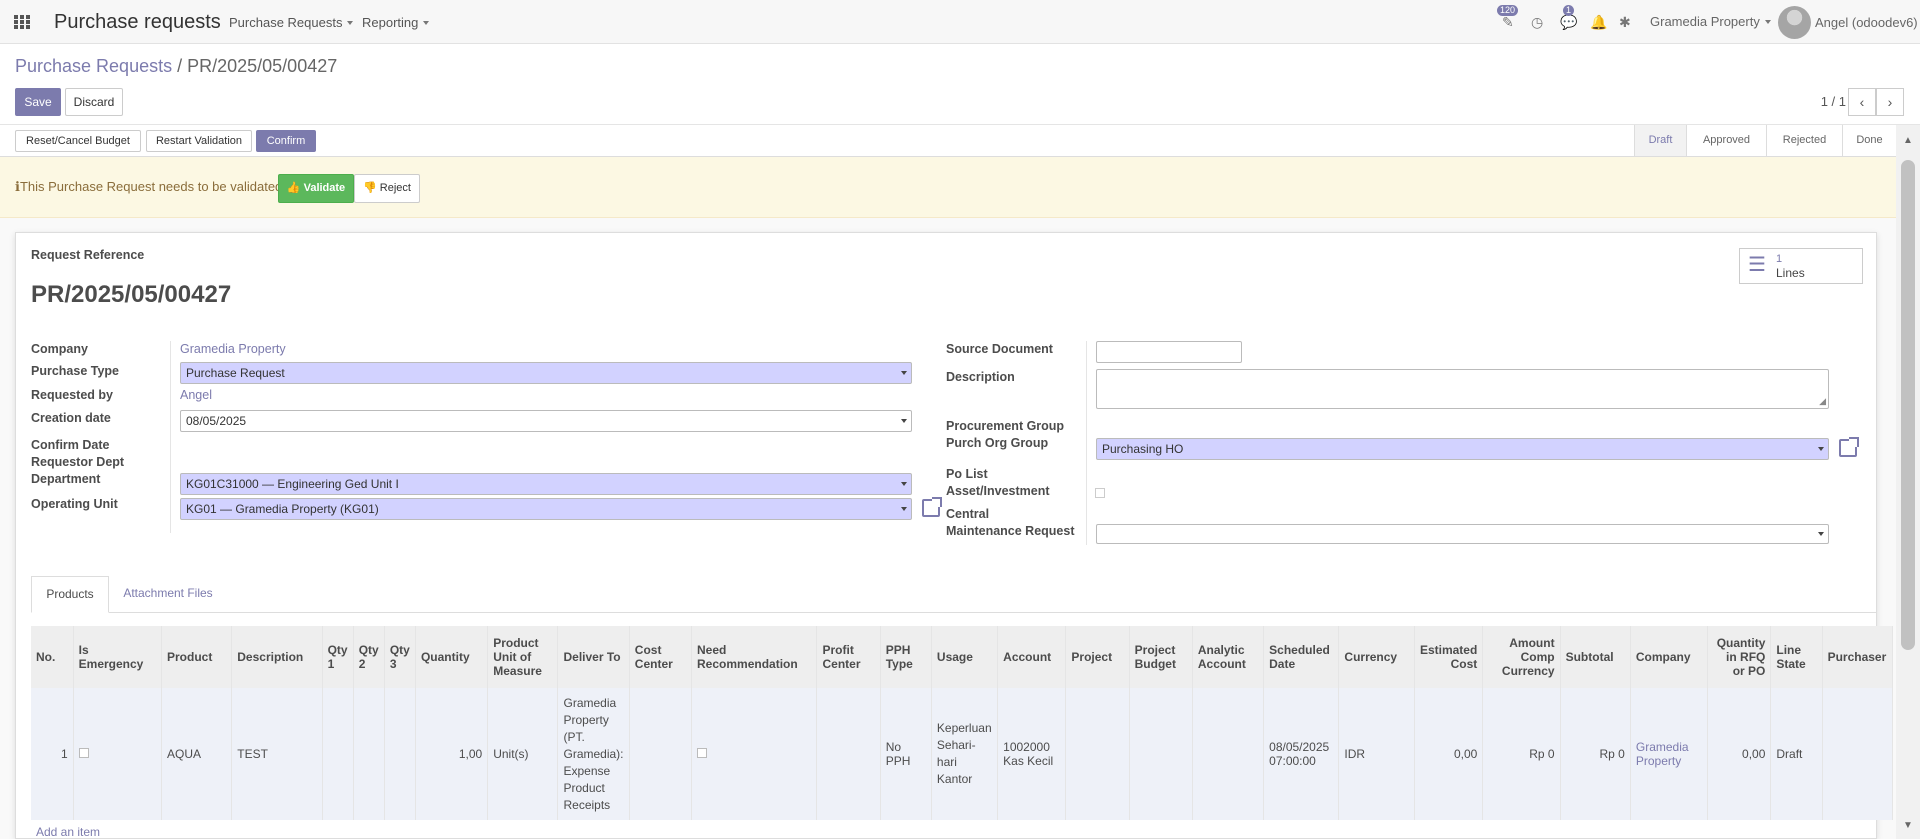 Image resolution: width=1920 pixels, height=839 pixels. What do you see at coordinates (196, 395) in the screenshot?
I see `requested-by-link: Angel` at bounding box center [196, 395].